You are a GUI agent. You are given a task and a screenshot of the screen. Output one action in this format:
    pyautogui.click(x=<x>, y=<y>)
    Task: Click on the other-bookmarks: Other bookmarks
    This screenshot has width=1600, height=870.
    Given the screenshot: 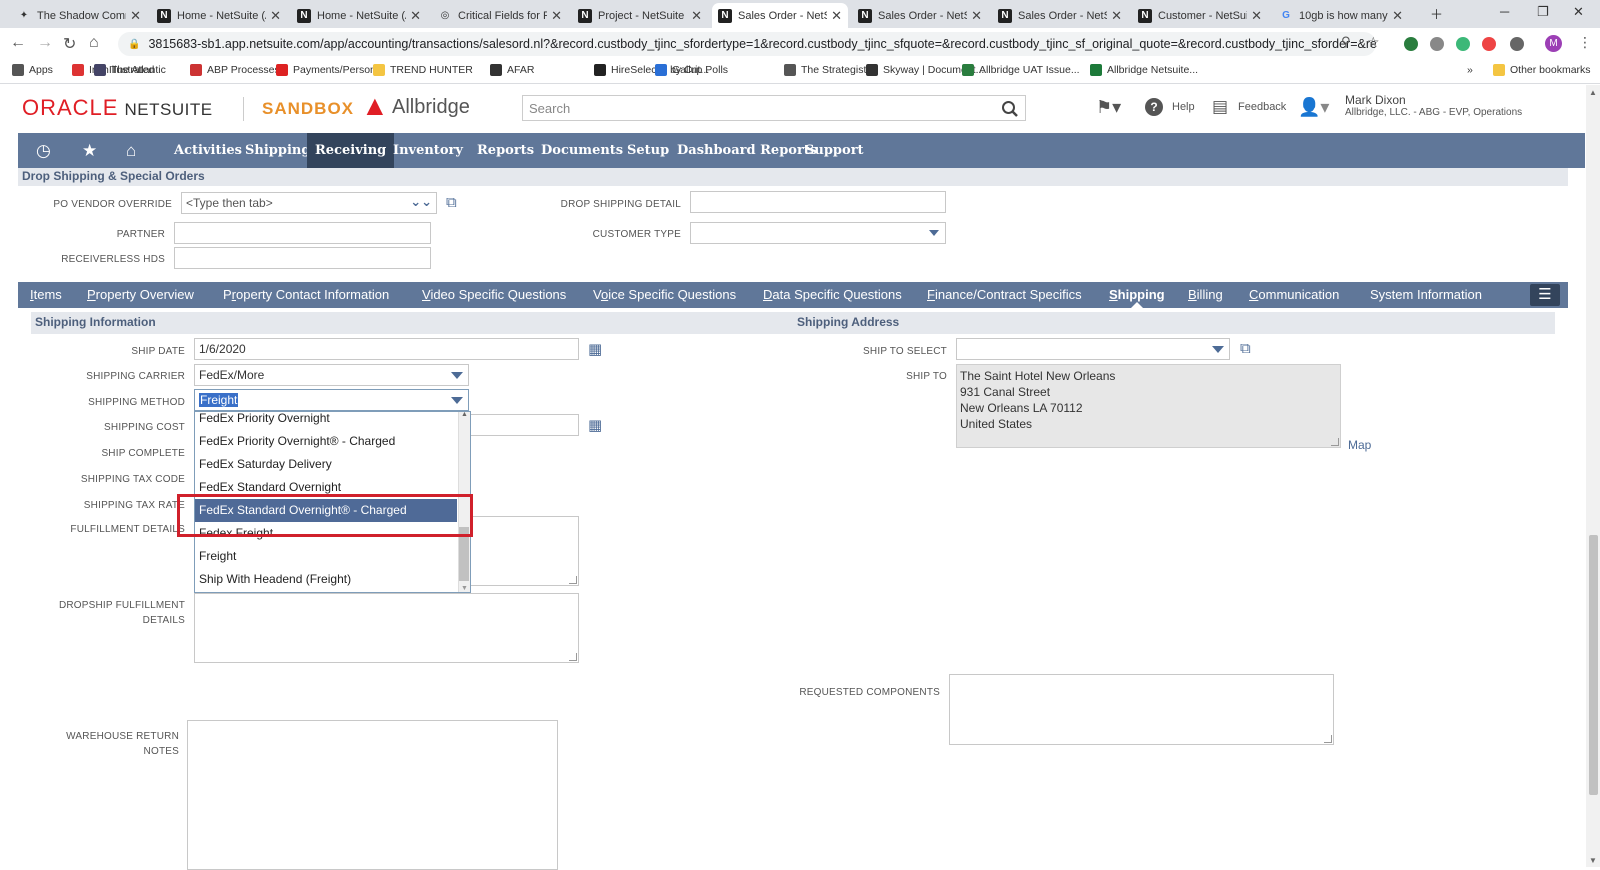 What is the action you would take?
    pyautogui.click(x=1542, y=70)
    